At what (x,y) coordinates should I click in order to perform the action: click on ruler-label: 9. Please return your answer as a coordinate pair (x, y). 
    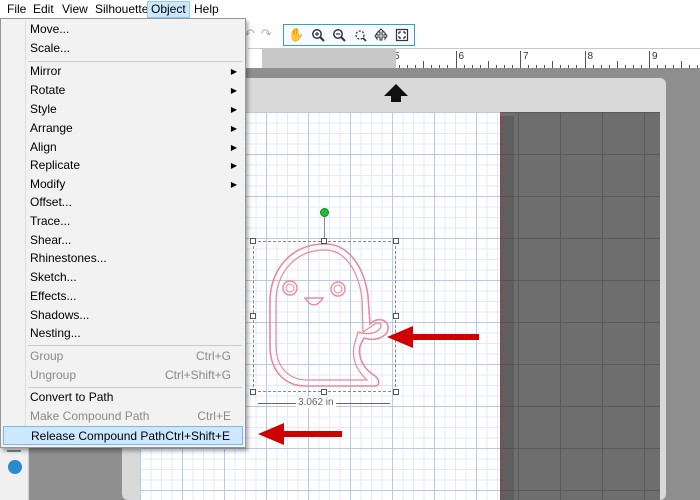
    Looking at the image, I should click on (655, 56).